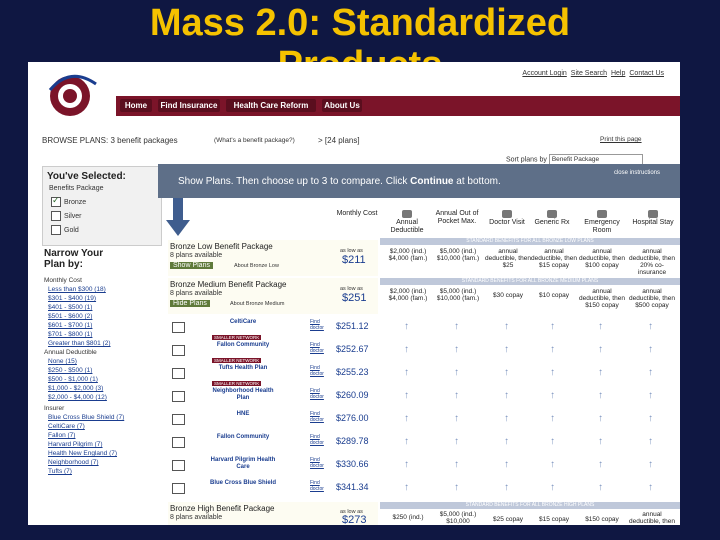  I want to click on insurer-logo: Harvard Pilgrim Health Care, so click(243, 463).